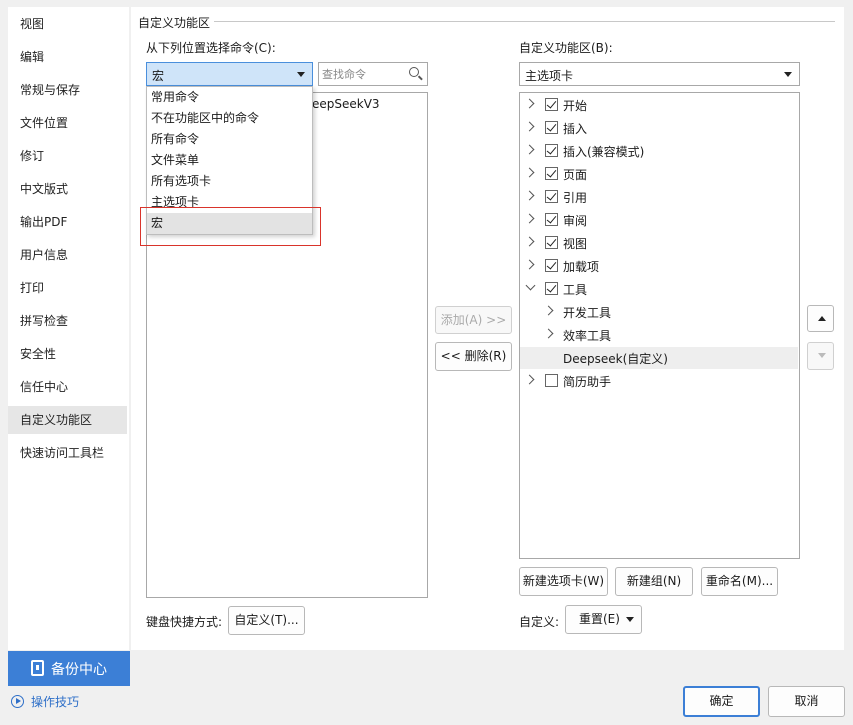 This screenshot has width=853, height=725. Describe the element at coordinates (659, 151) in the screenshot. I see `tree-item-insert-compat: 插入(兼容模式)` at that location.